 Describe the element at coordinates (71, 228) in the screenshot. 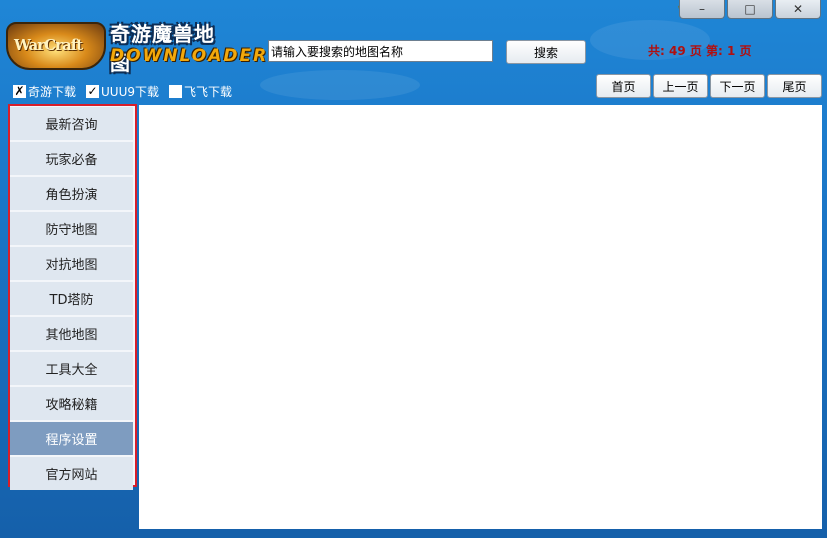

I see `sidebar-item-defense-maps: 防守地图` at that location.